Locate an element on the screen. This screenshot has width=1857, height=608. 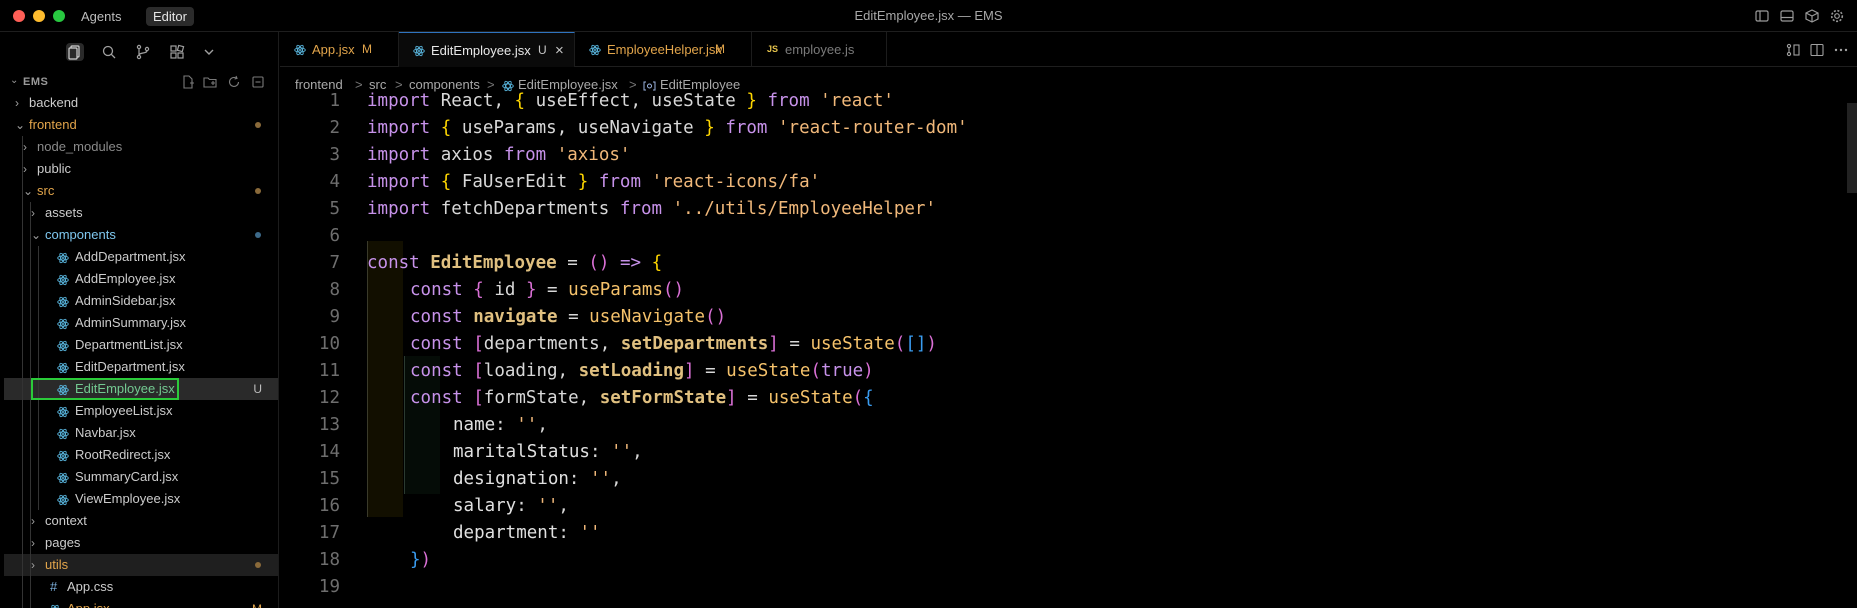
new-folder-icon is located at coordinates (210, 82).